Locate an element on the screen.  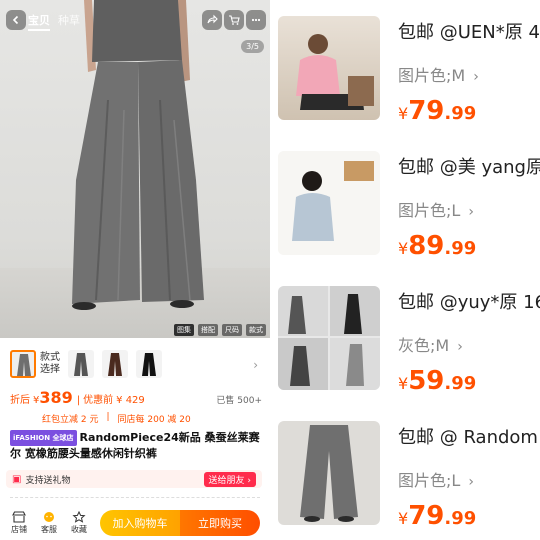
send-to-friend-button: 送给朋友 › is located at coordinates (229, 479).